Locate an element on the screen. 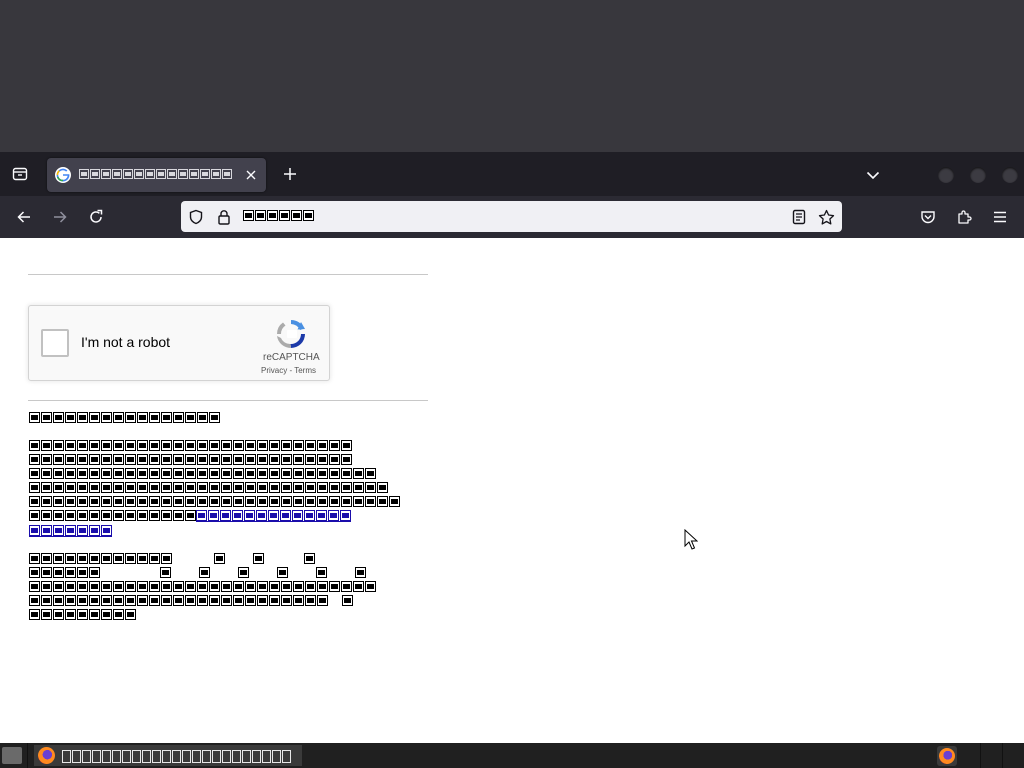  tracking-protection-button is located at coordinates (196, 217).